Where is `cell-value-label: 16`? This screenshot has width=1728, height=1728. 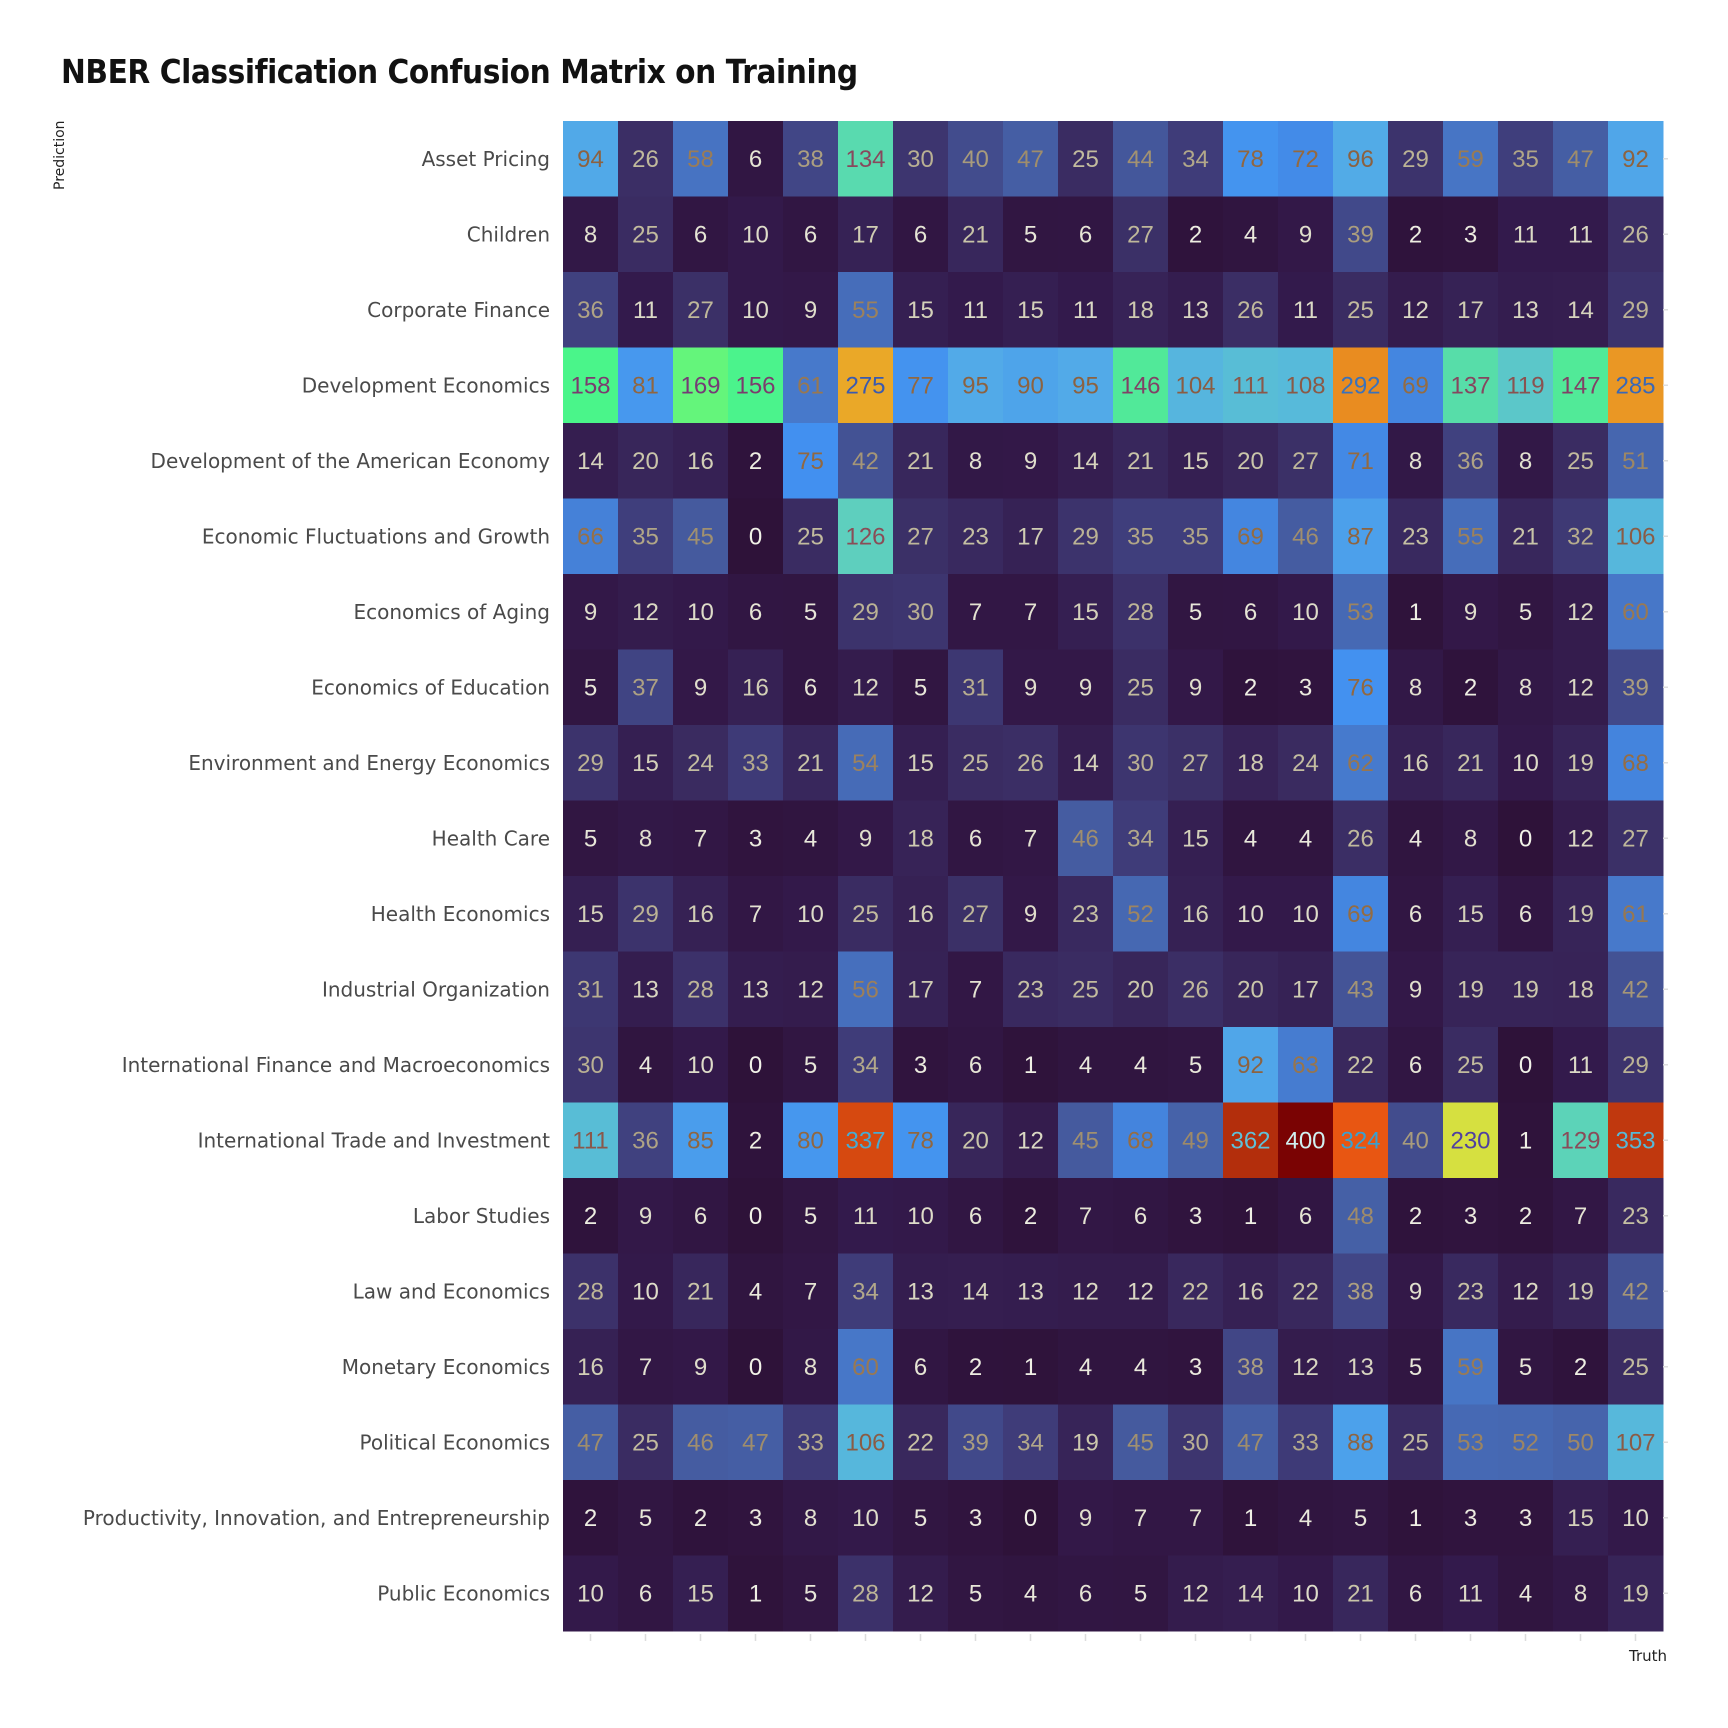 cell-value-label: 16 is located at coordinates (755, 687).